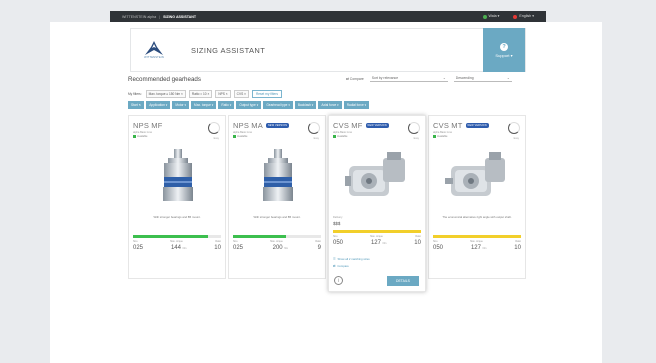 Image resolution: width=656 pixels, height=363 pixels. I want to click on logo-icon, so click(154, 48).